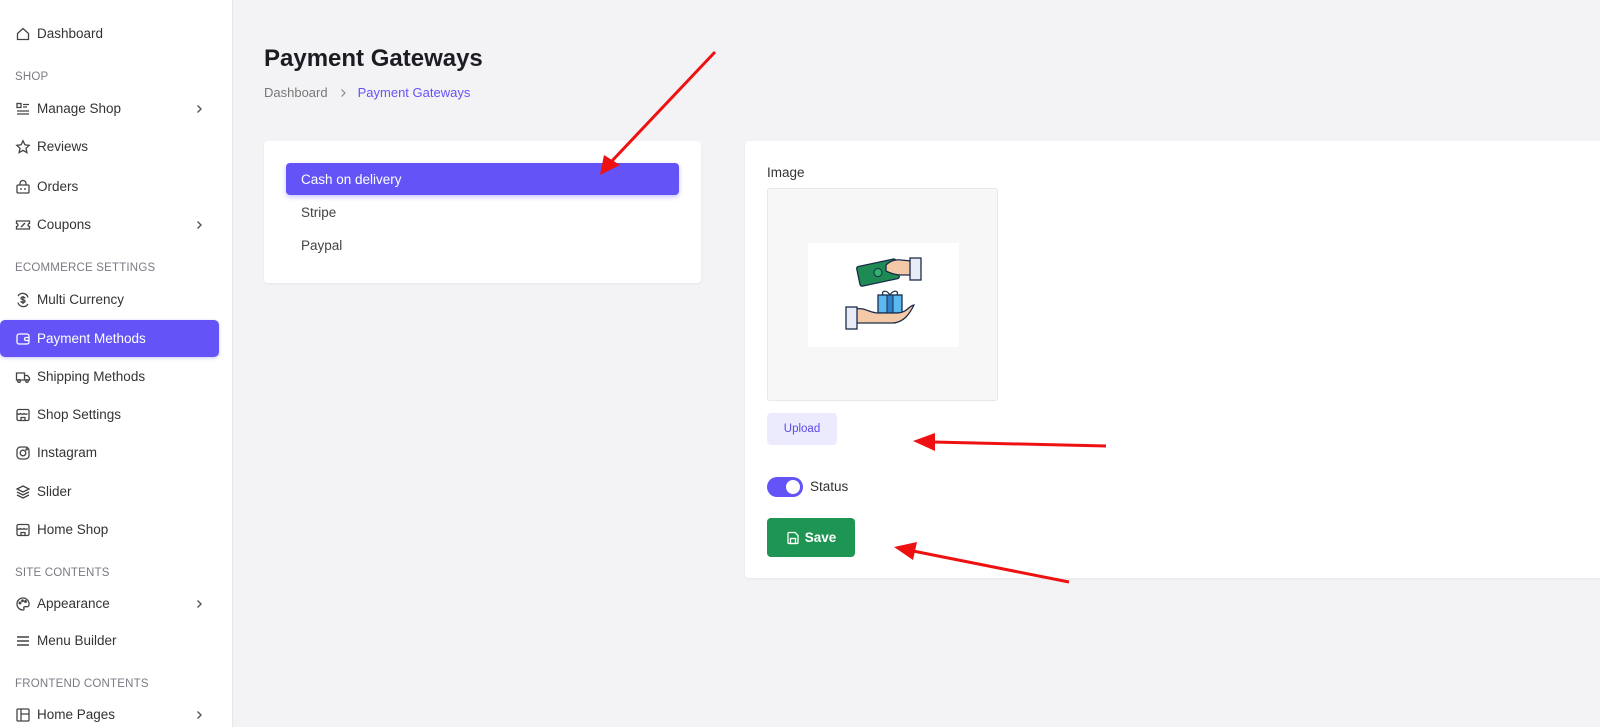 The image size is (1600, 727). I want to click on sidebar-item-label: Reviews, so click(63, 146).